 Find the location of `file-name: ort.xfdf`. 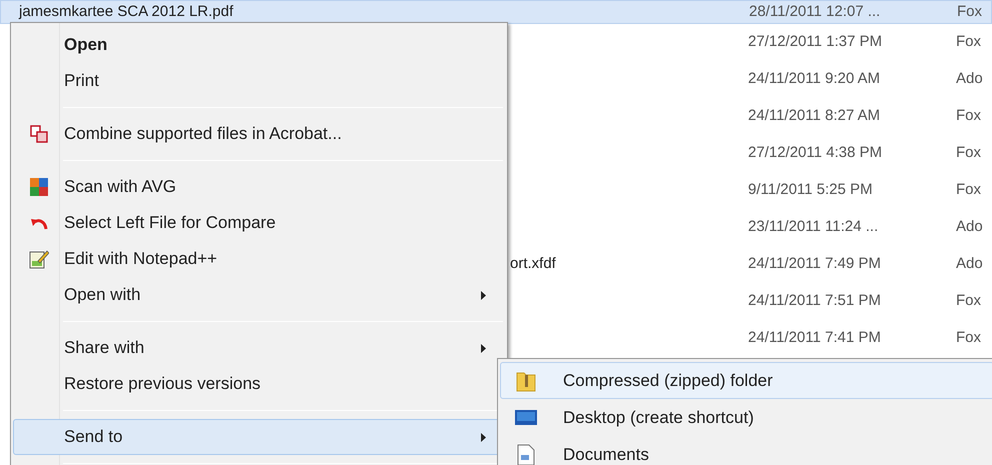

file-name: ort.xfdf is located at coordinates (533, 264).